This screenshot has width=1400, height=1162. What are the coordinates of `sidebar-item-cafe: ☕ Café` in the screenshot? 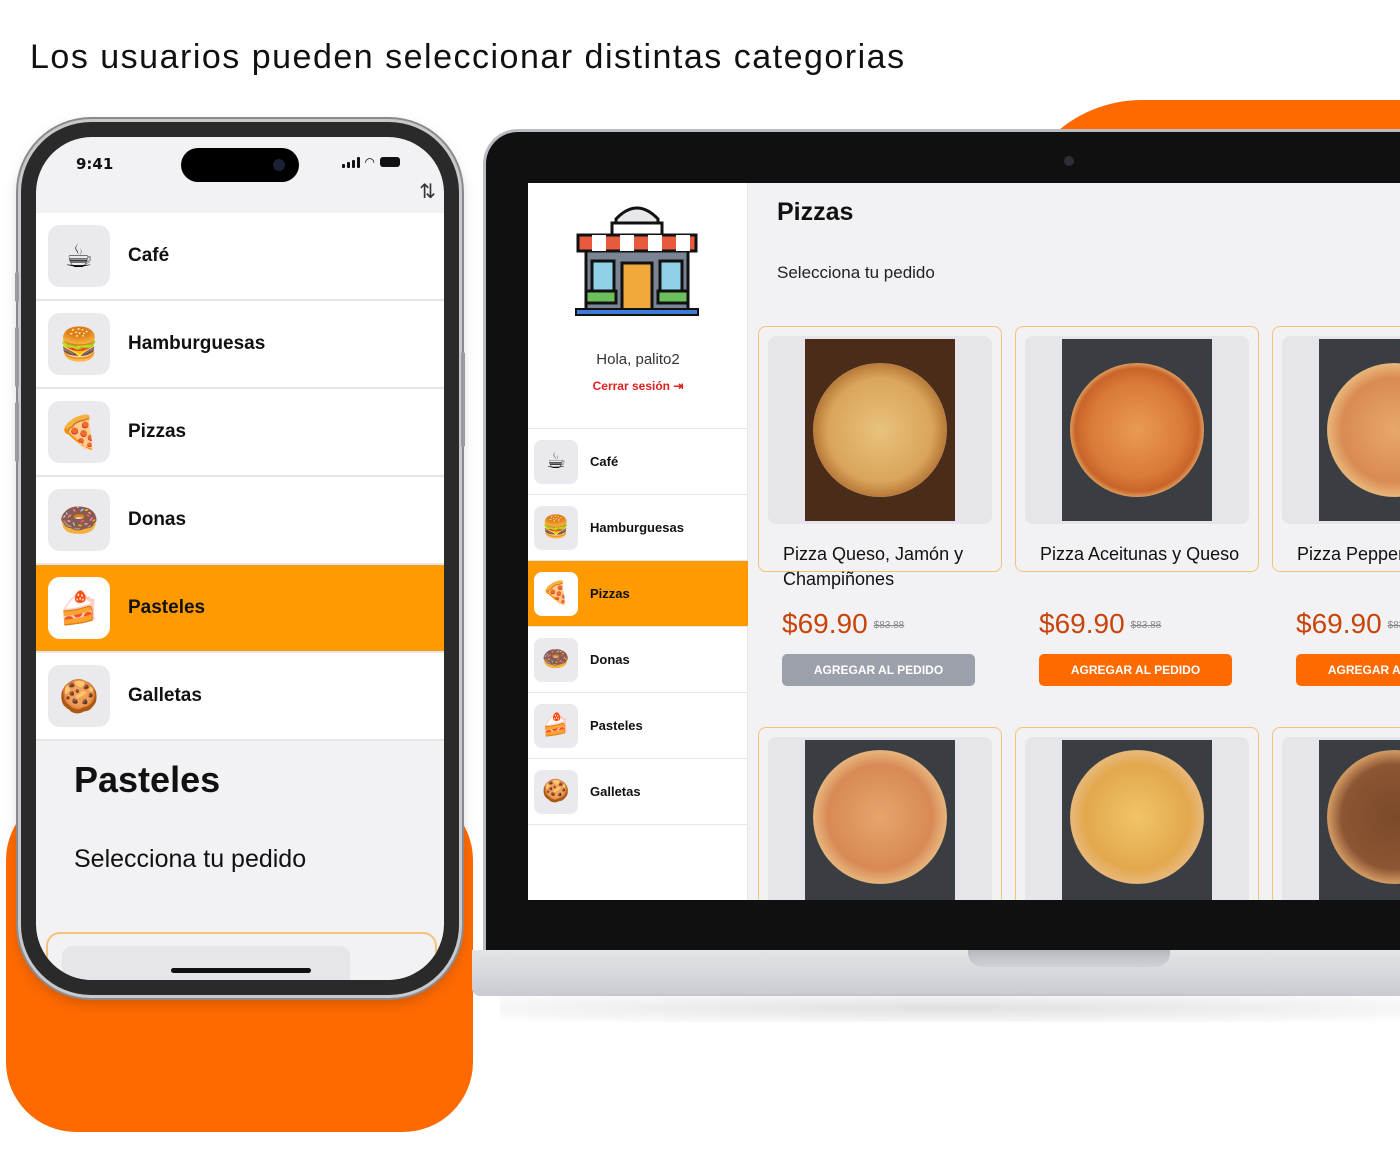 It's located at (638, 462).